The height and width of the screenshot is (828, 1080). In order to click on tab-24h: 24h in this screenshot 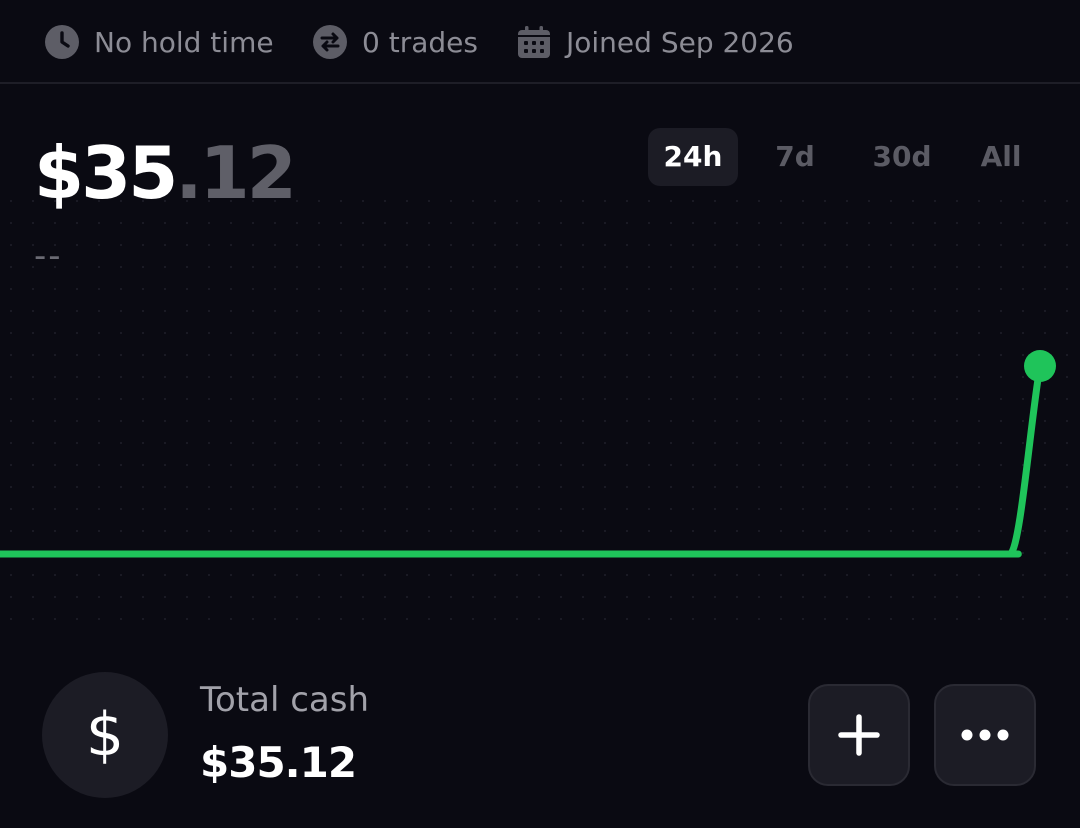, I will do `click(693, 157)`.